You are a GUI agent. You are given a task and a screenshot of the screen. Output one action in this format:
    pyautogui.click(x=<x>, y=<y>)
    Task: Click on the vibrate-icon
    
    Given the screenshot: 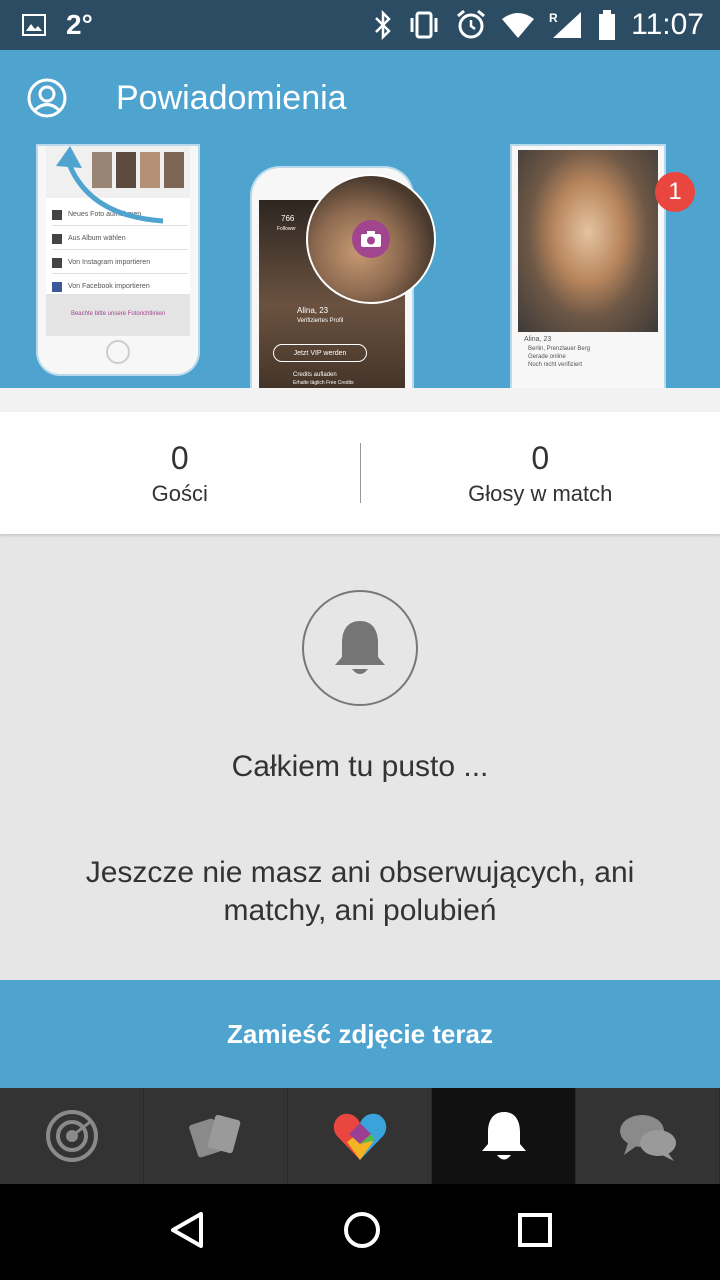 What is the action you would take?
    pyautogui.click(x=424, y=25)
    